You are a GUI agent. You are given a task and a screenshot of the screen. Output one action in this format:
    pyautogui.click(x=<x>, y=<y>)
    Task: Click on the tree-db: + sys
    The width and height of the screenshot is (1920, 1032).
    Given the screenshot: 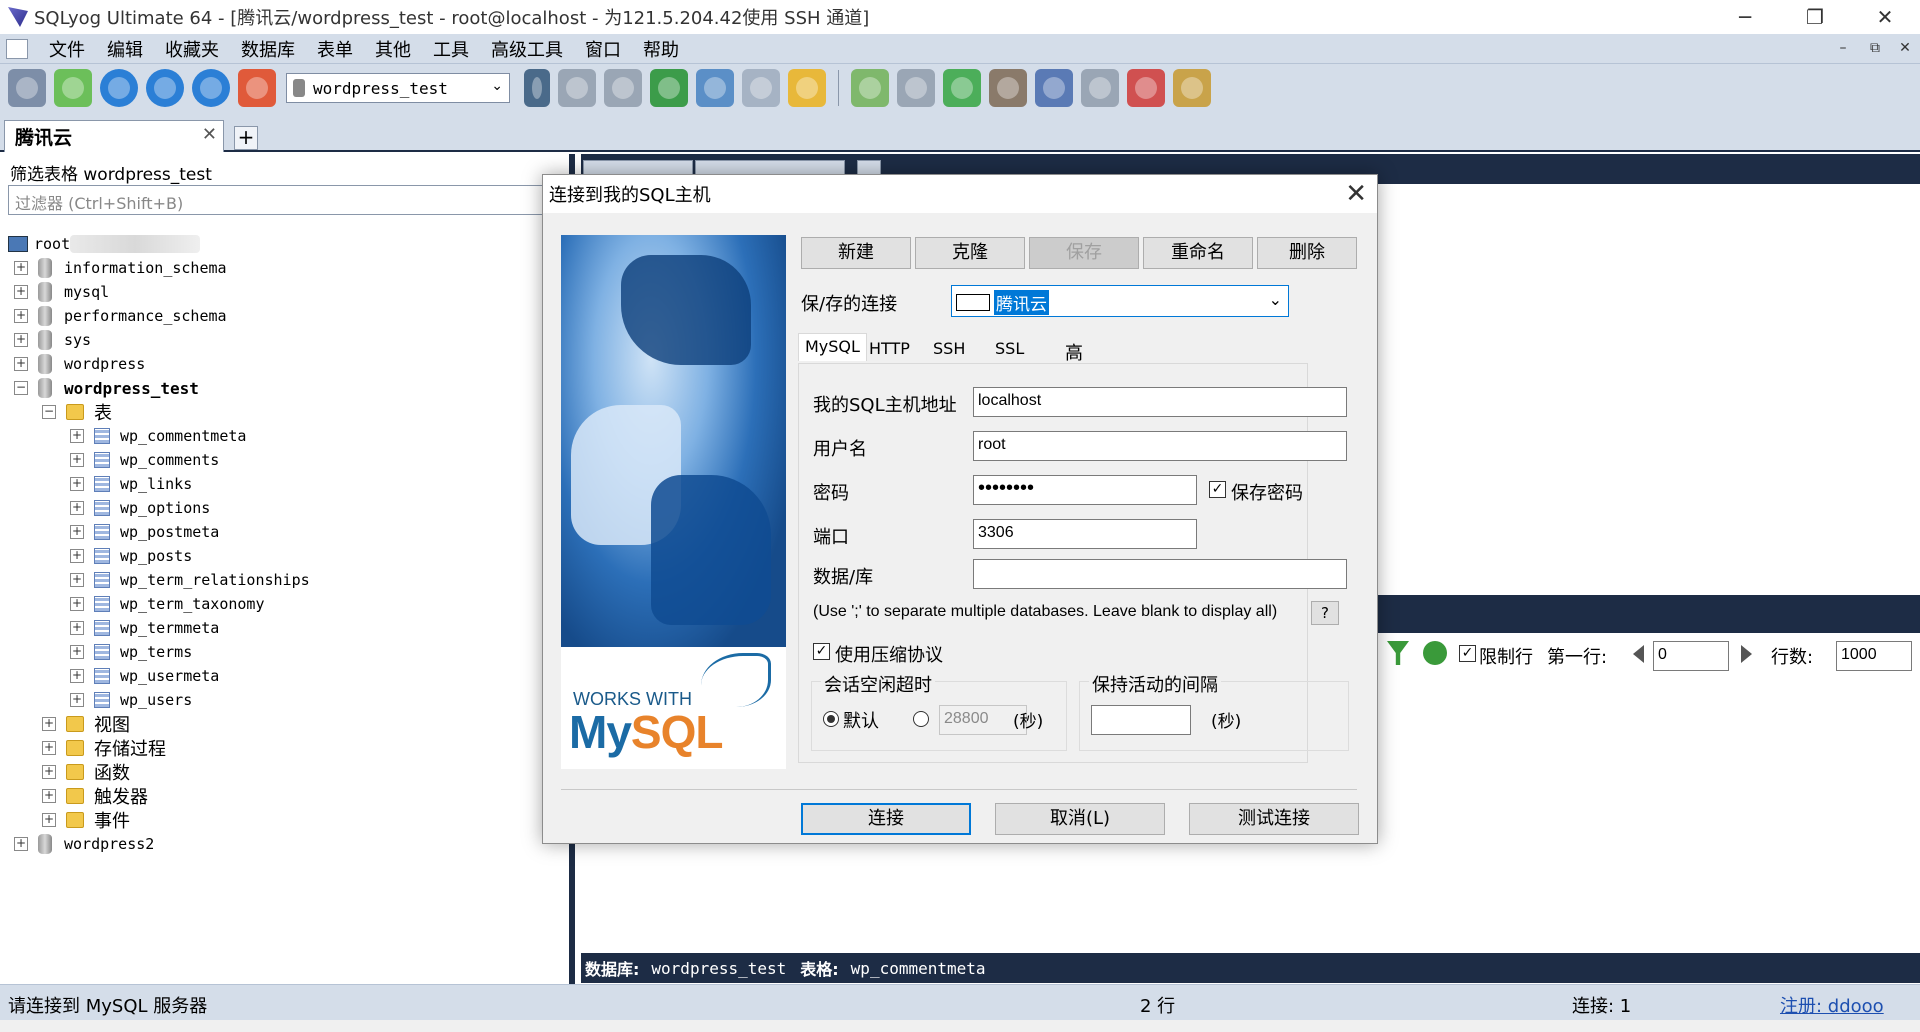 What is the action you would take?
    pyautogui.click(x=52, y=340)
    